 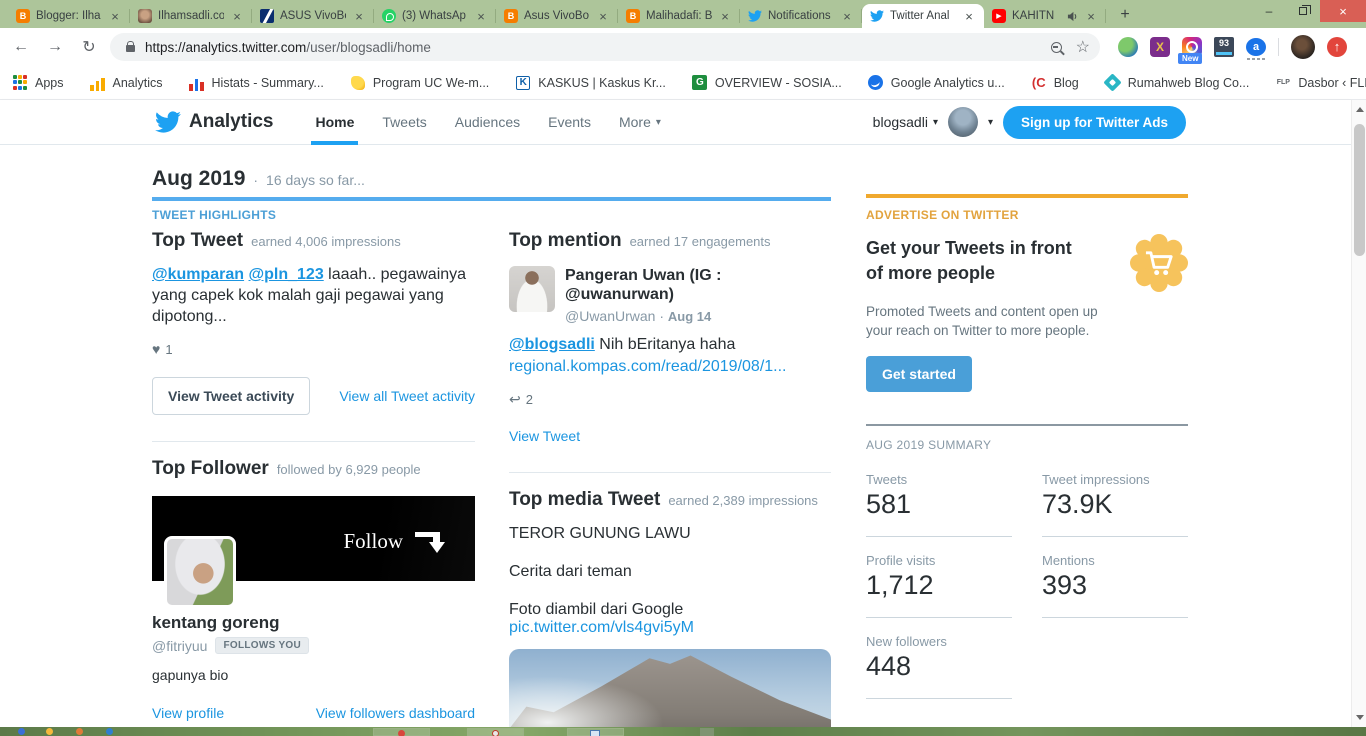 I want to click on tab-notifications: Notifications ×, so click(x=801, y=16).